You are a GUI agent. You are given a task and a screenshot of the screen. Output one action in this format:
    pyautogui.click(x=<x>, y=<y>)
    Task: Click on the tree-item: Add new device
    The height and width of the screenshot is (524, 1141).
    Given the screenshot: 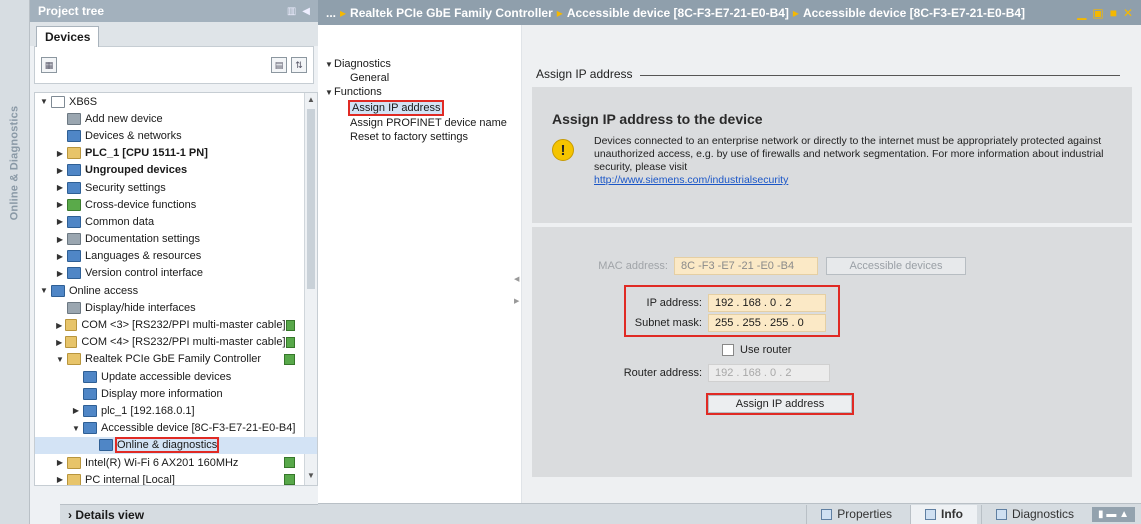 What is the action you would take?
    pyautogui.click(x=176, y=118)
    